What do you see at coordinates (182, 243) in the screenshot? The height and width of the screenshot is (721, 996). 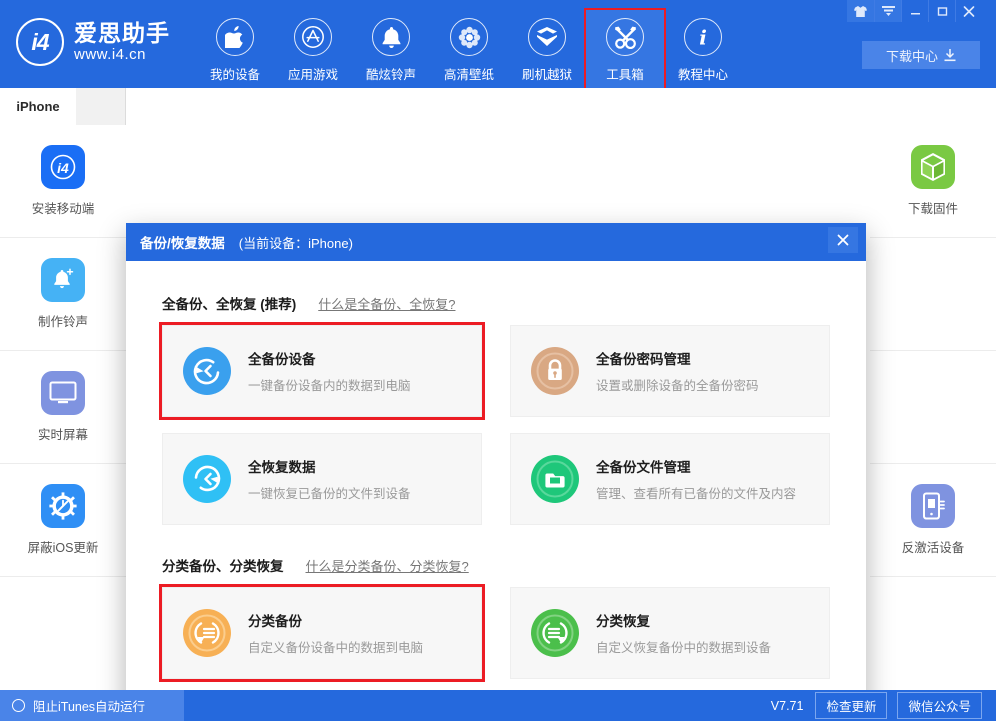 I see `dialog-title: 备份/恢复数据` at bounding box center [182, 243].